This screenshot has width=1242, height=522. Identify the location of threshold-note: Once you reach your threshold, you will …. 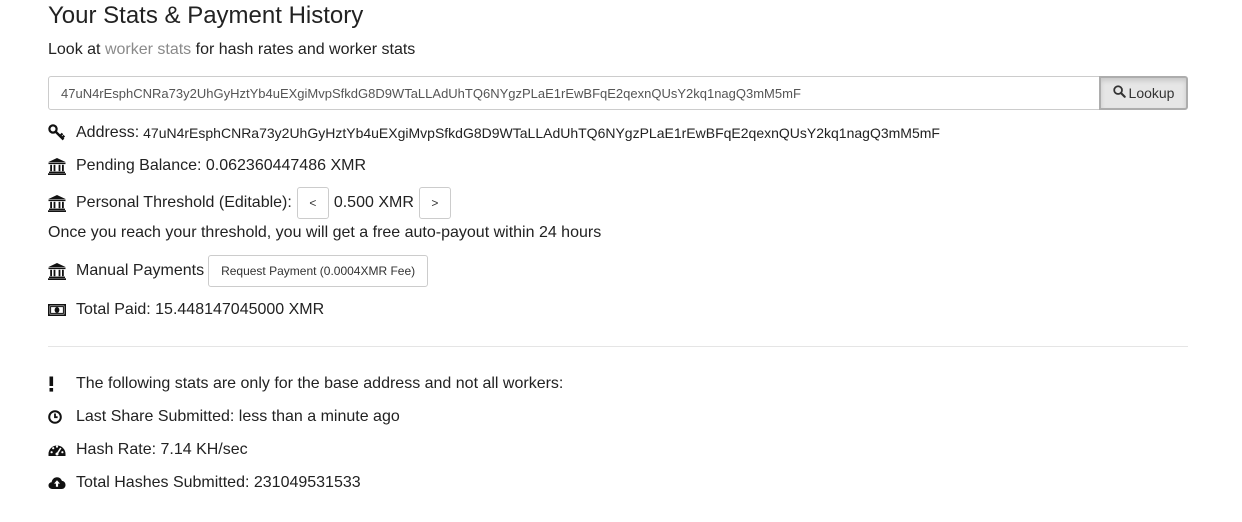
(325, 232).